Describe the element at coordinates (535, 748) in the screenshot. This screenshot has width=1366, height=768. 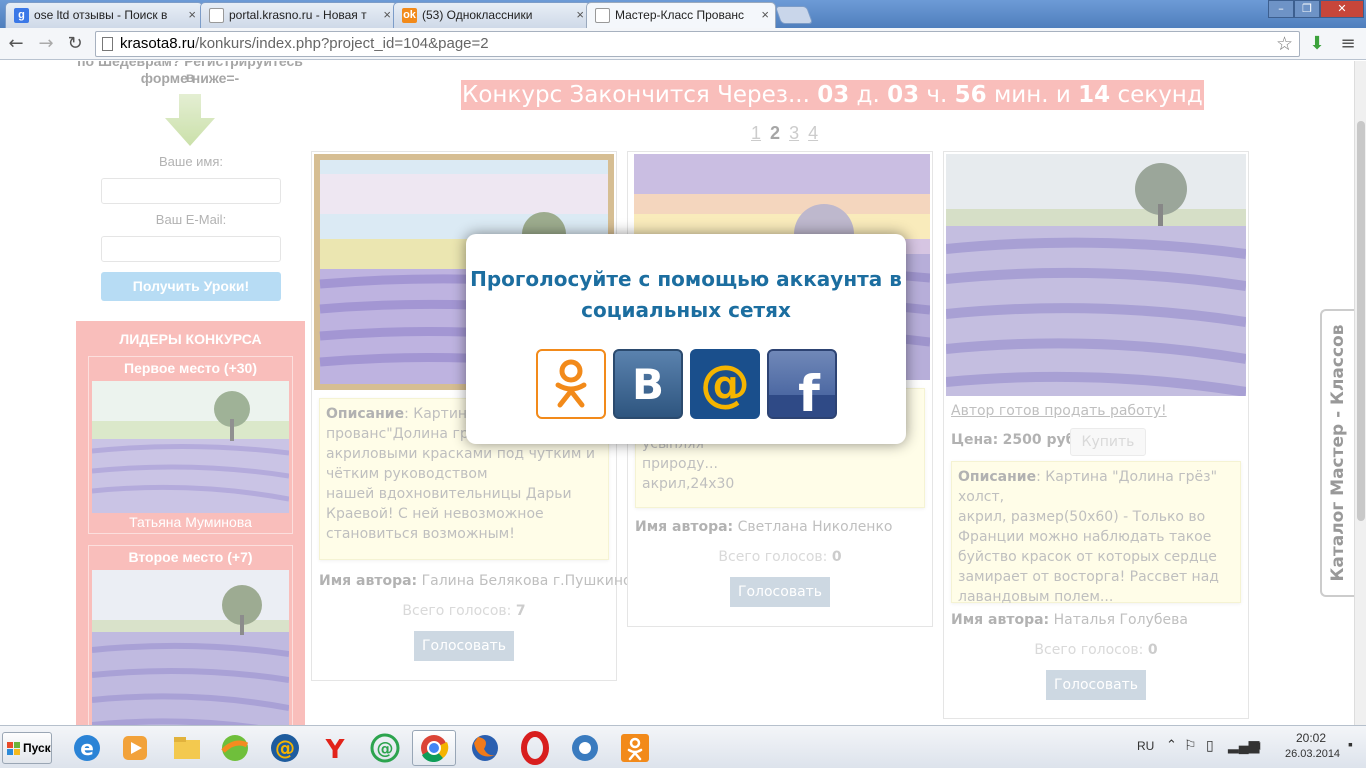
I see `opera-icon` at that location.